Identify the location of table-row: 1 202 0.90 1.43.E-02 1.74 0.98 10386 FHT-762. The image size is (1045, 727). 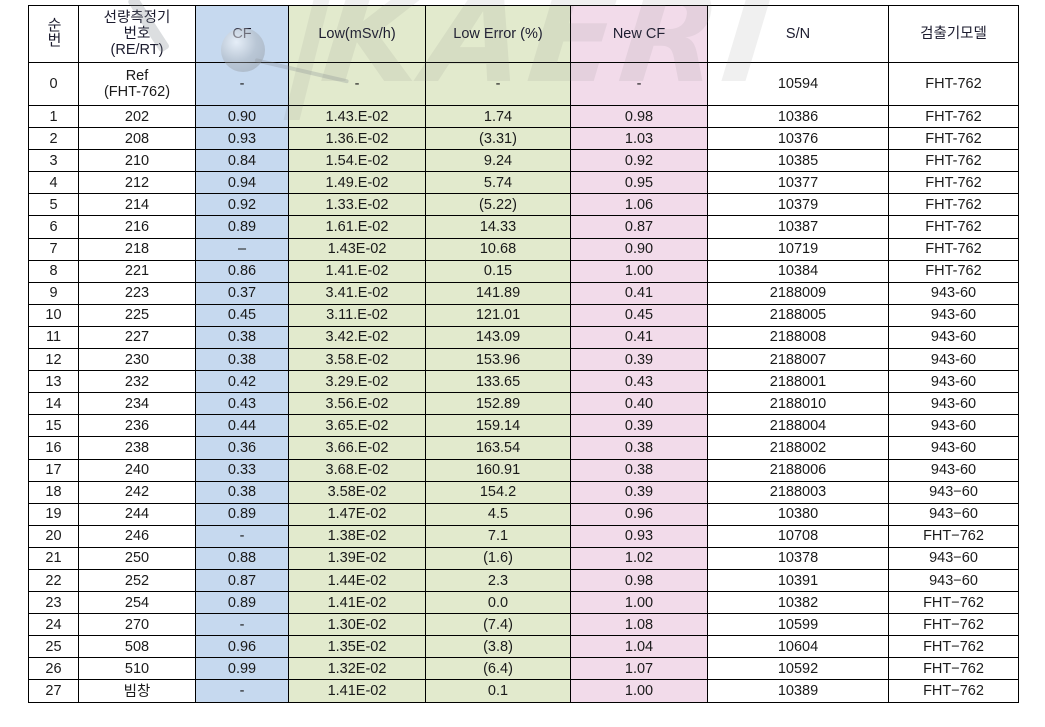
(523, 116).